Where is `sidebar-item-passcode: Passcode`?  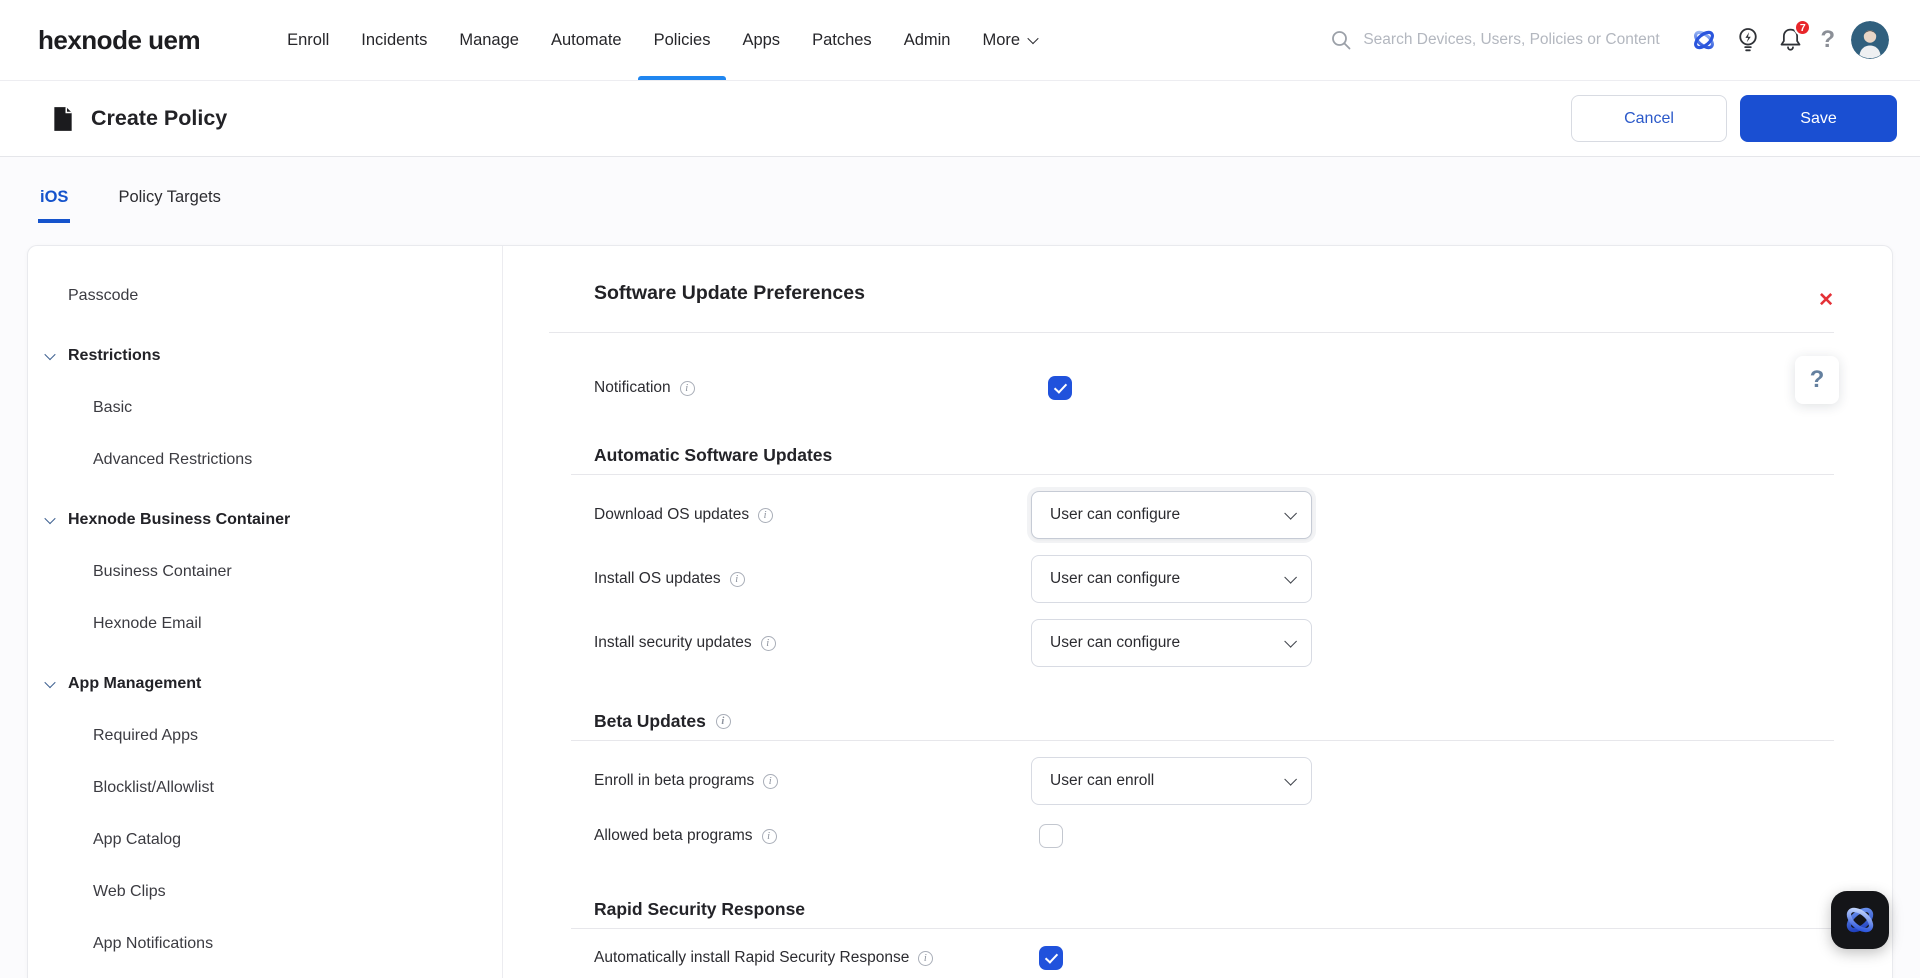
sidebar-item-passcode: Passcode is located at coordinates (265, 296).